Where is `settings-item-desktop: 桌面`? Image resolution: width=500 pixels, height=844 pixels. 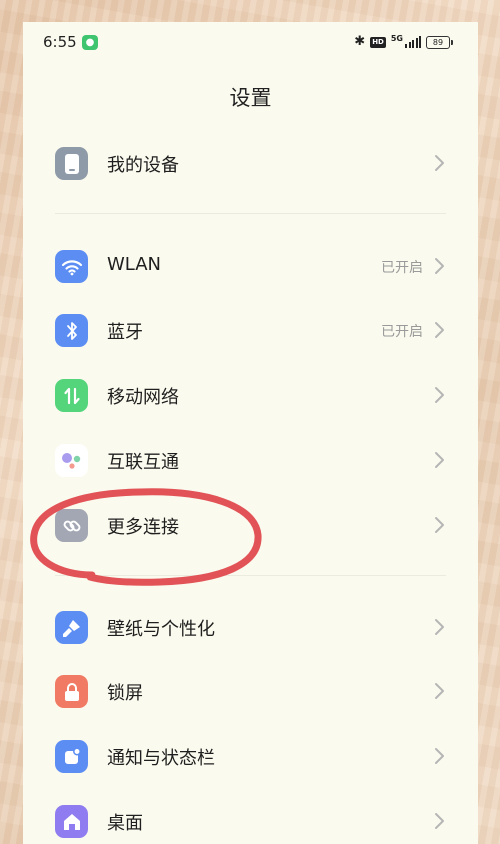
settings-item-desktop: 桌面 is located at coordinates (250, 818).